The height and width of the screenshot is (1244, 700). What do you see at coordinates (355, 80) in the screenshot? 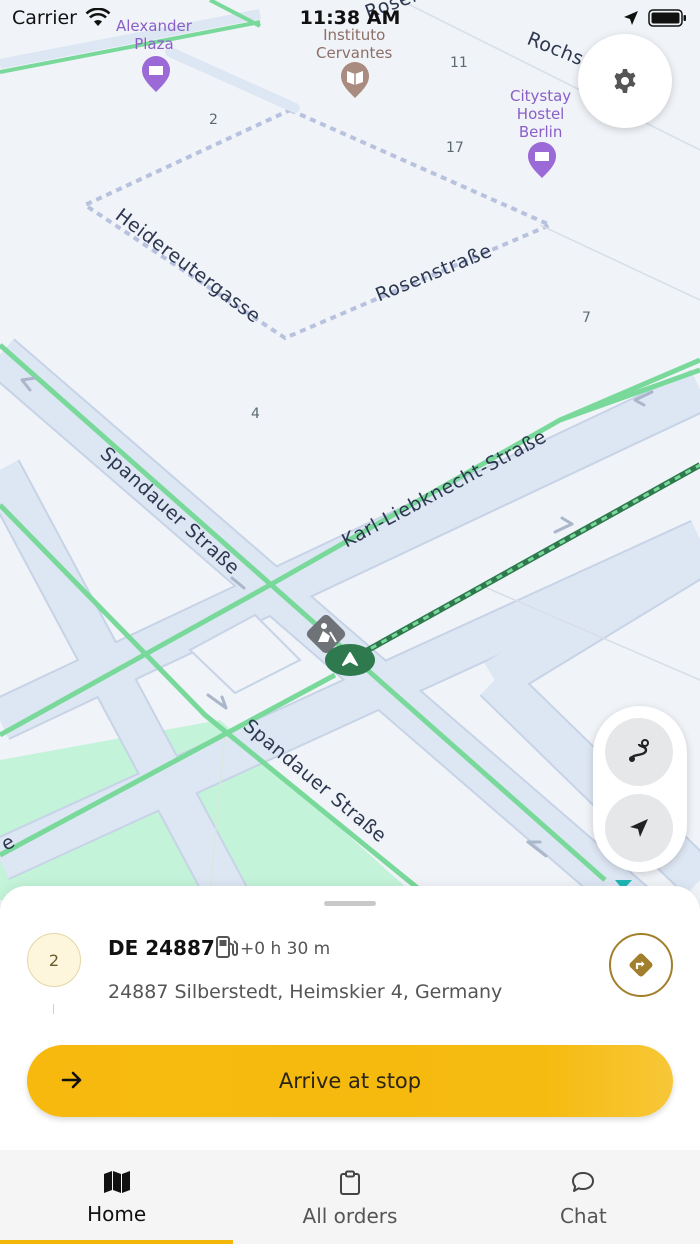
I see `book-icon` at bounding box center [355, 80].